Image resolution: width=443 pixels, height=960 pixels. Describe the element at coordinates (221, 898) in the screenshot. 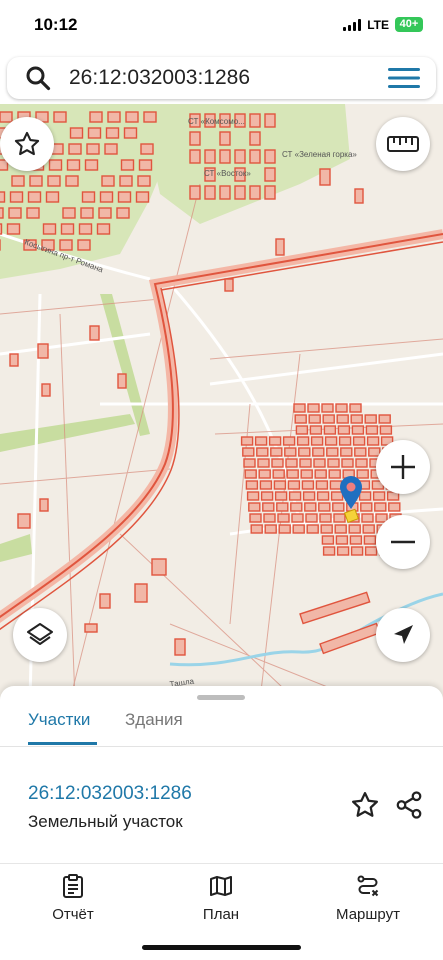

I see `nav-plan: План` at that location.